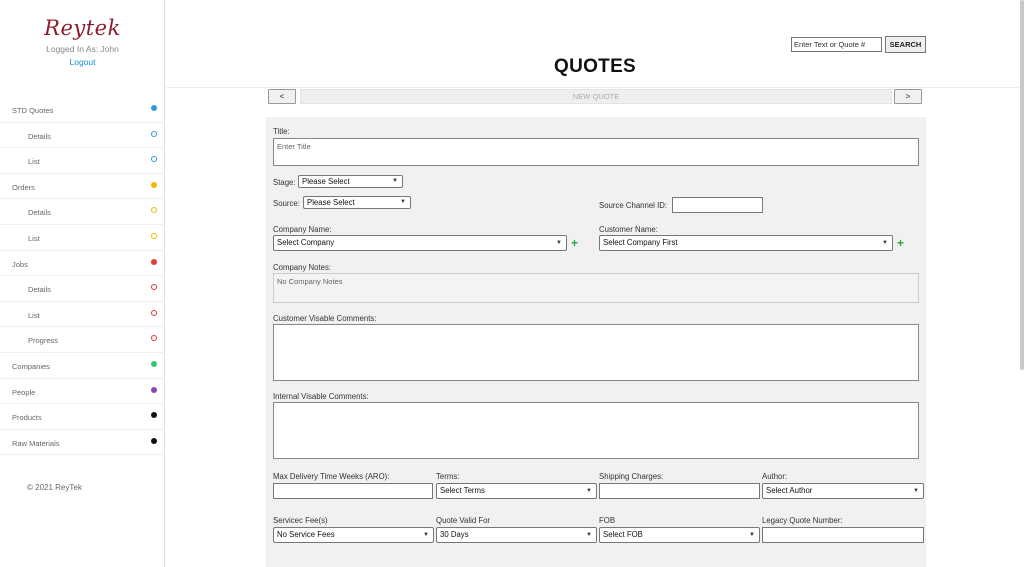  What do you see at coordinates (82, 28) in the screenshot?
I see `logo: Reytek` at bounding box center [82, 28].